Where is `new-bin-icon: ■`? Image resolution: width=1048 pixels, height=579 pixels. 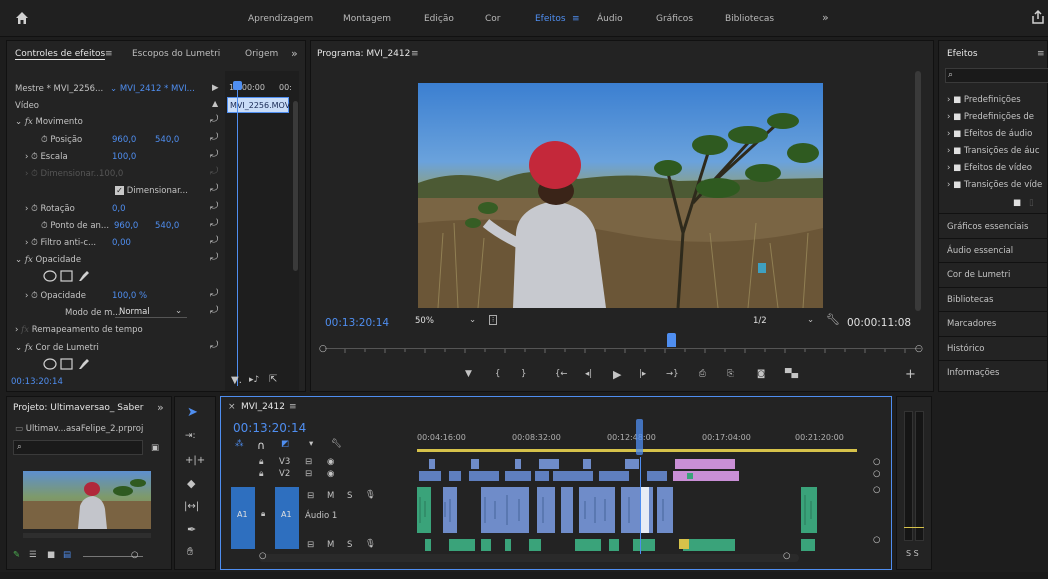
new-bin-icon: ■ is located at coordinates (1017, 203).